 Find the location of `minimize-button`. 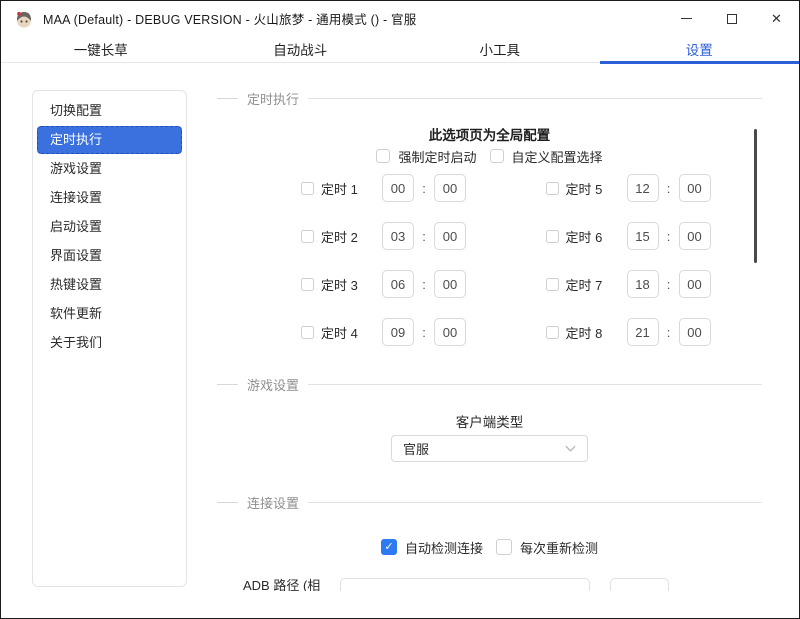

minimize-button is located at coordinates (686, 18).